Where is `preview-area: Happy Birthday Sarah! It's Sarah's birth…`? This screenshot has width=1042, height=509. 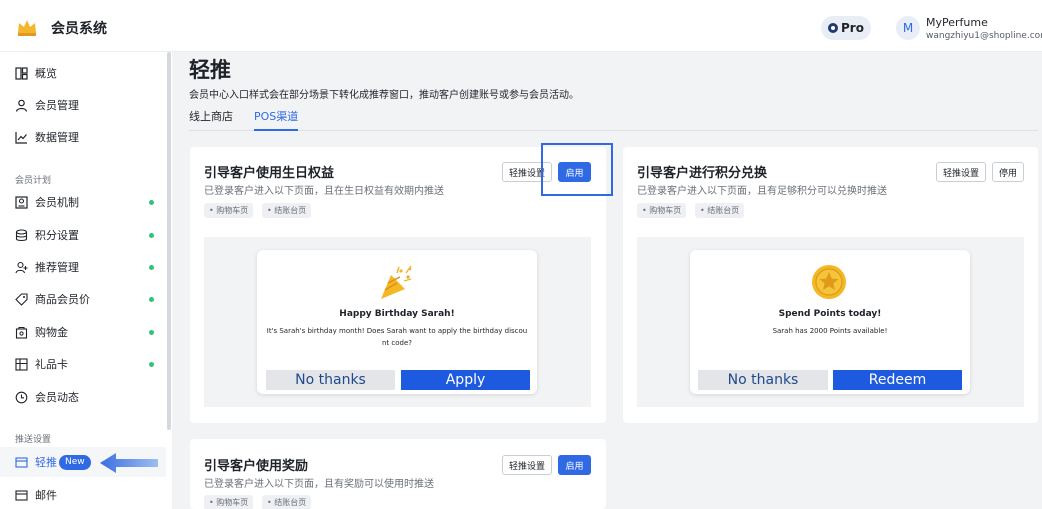 preview-area: Happy Birthday Sarah! It's Sarah's birth… is located at coordinates (397, 322).